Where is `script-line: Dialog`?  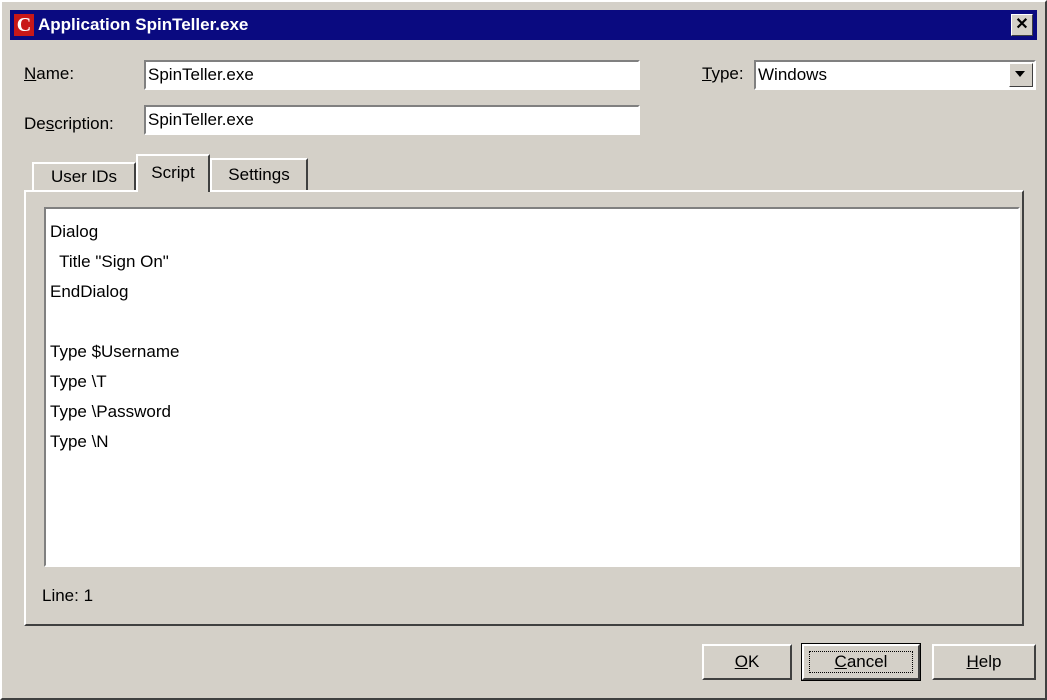
script-line: Dialog is located at coordinates (74, 231).